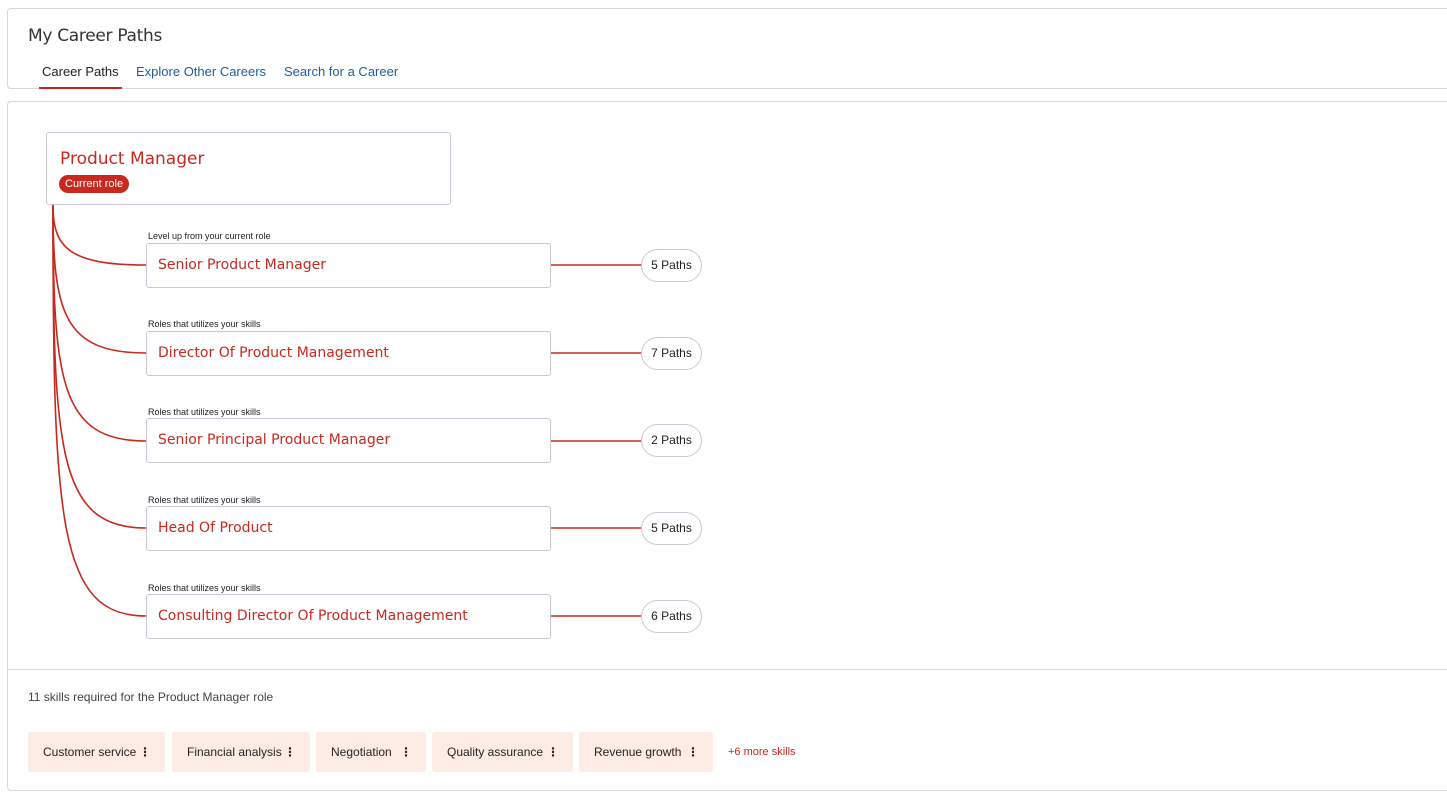  Describe the element at coordinates (762, 752) in the screenshot. I see `more-skills-link: +6 more skills` at that location.